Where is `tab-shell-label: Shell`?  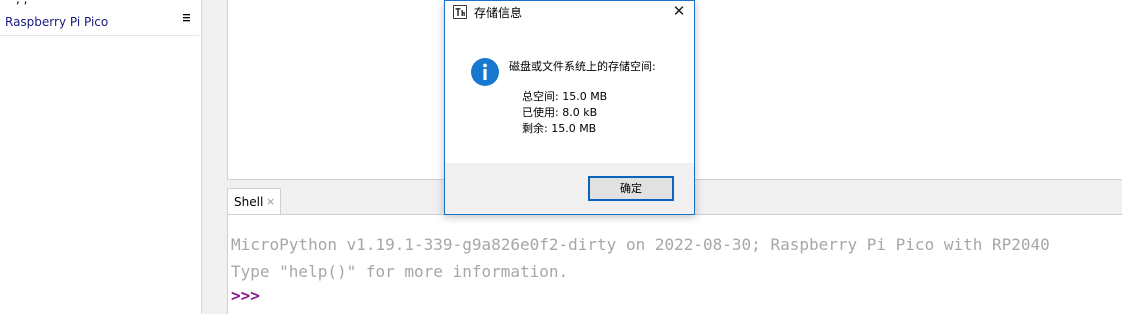 tab-shell-label: Shell is located at coordinates (249, 202).